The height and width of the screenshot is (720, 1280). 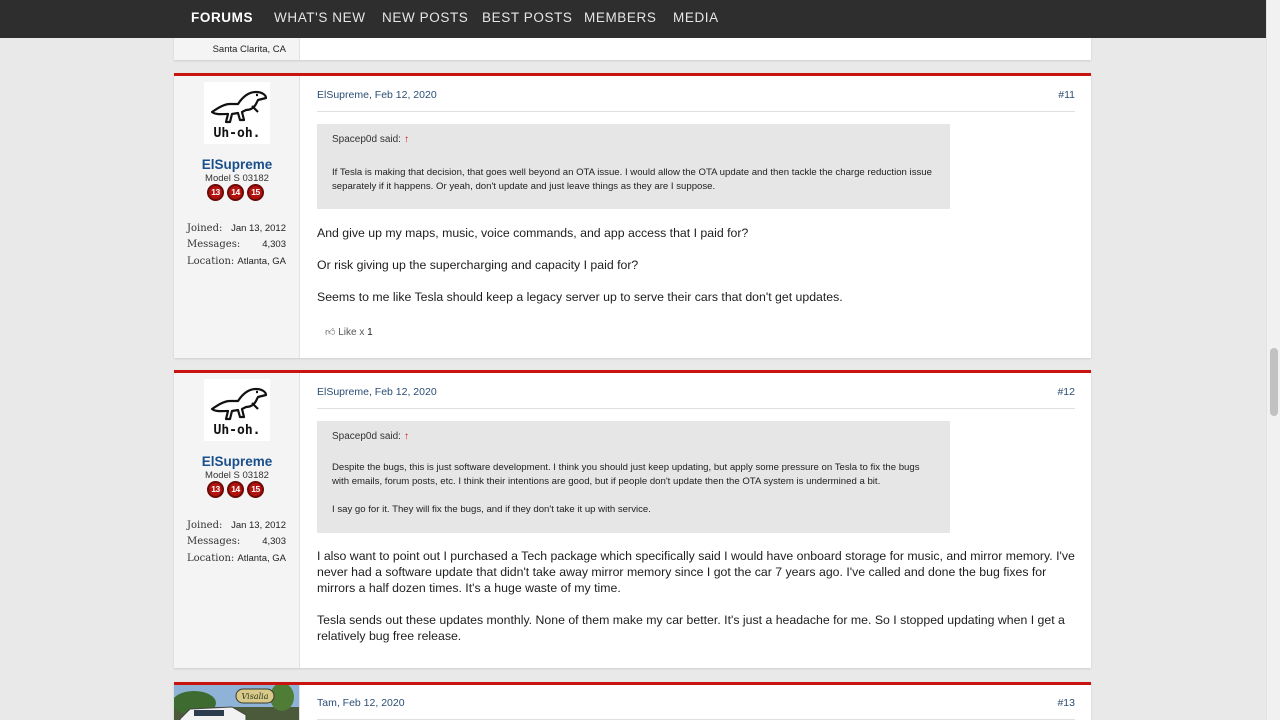 What do you see at coordinates (330, 332) in the screenshot?
I see `thumbs-up-icon: 👍︎` at bounding box center [330, 332].